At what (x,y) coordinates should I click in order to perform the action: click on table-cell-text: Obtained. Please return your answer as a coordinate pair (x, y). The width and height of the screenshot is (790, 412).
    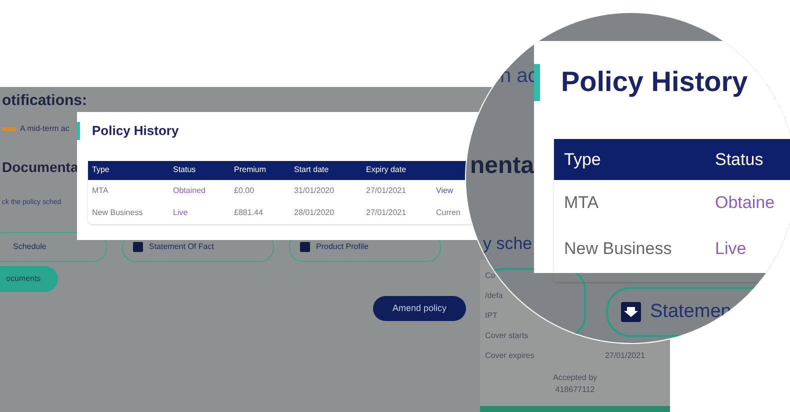
    Looking at the image, I should click on (189, 190).